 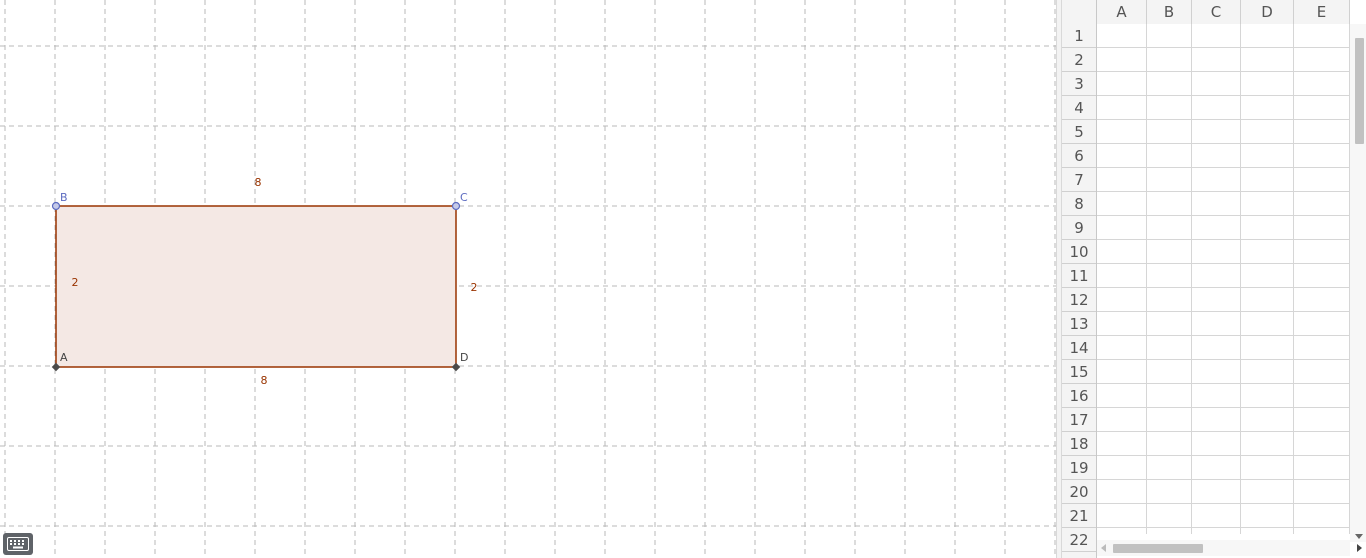 I want to click on row-header-11: 11, so click(x=1079, y=276).